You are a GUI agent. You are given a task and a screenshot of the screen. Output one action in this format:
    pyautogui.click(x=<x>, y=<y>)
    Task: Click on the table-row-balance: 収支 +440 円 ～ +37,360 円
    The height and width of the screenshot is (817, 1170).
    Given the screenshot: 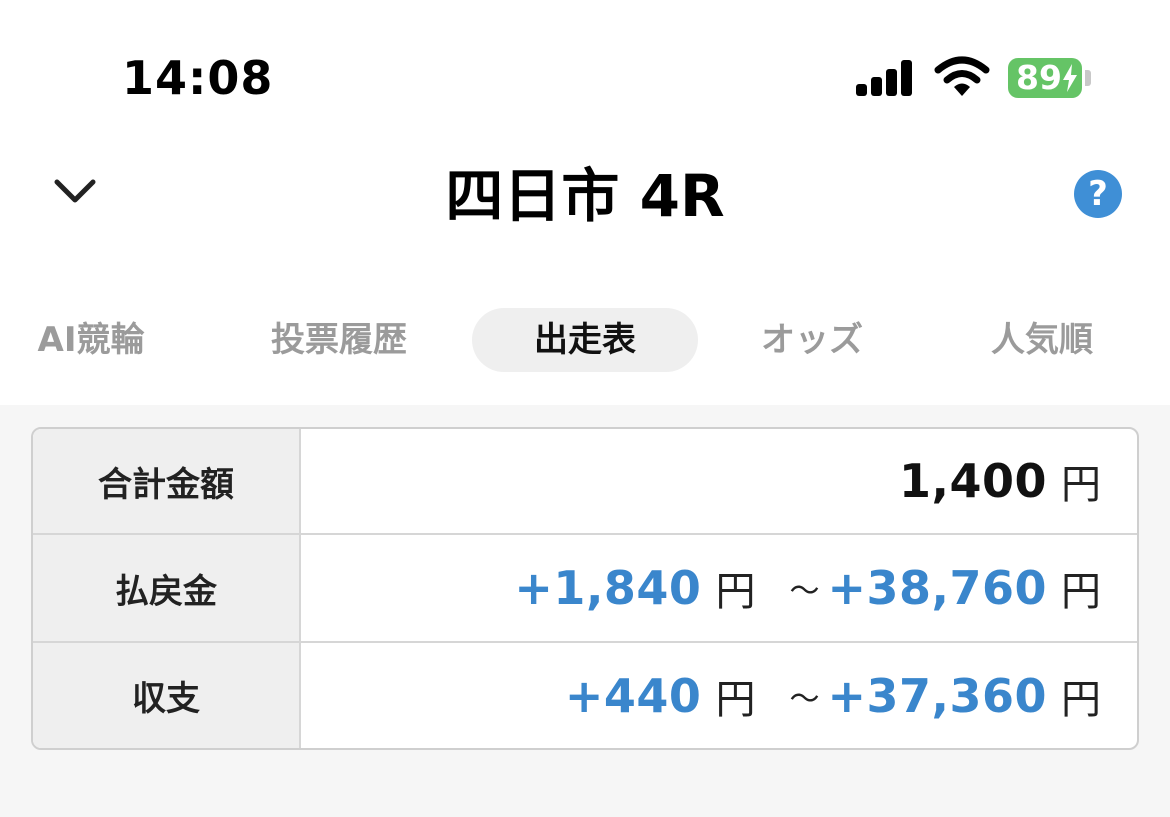 What is the action you would take?
    pyautogui.click(x=585, y=695)
    